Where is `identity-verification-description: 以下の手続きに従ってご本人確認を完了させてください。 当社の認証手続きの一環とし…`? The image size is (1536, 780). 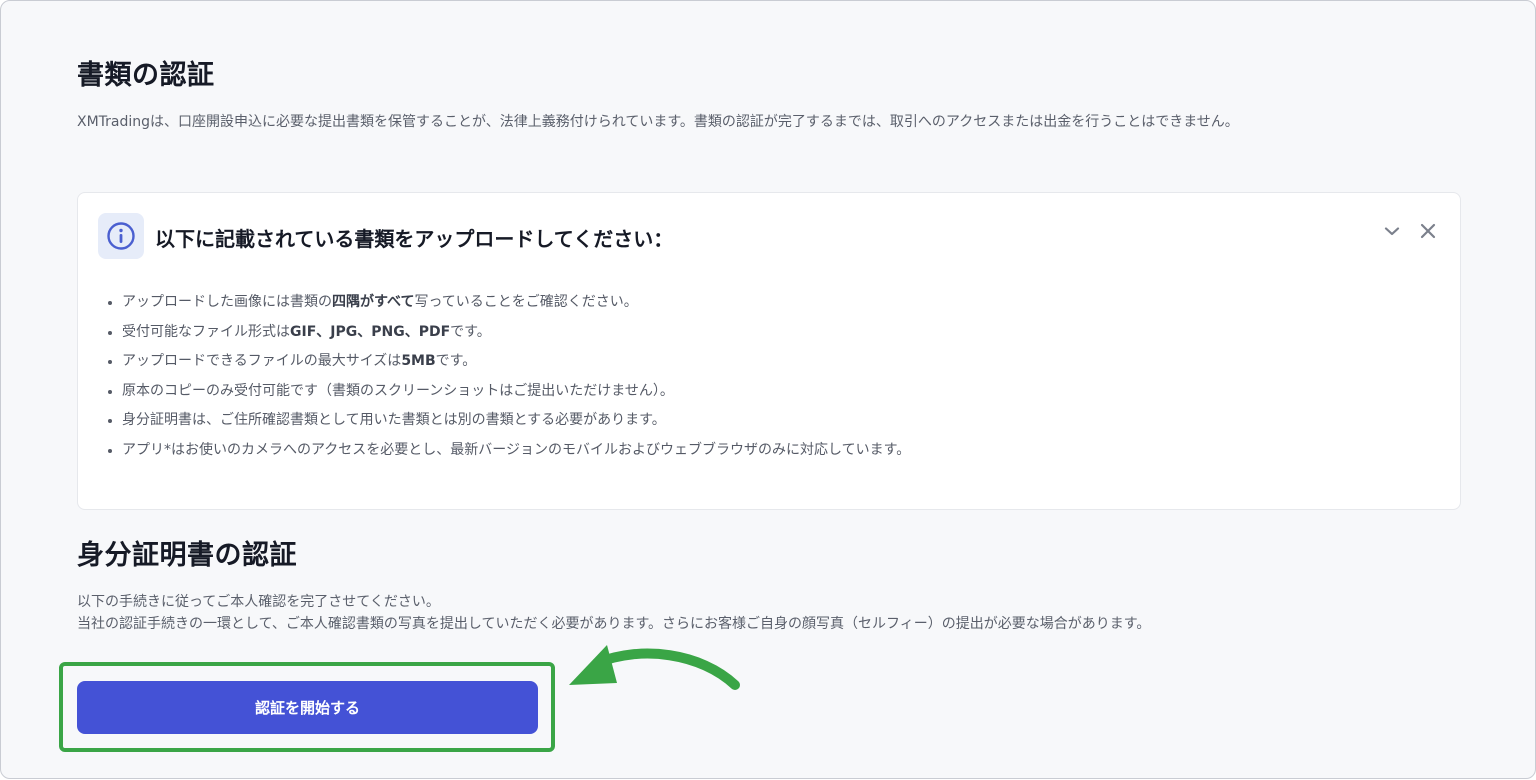 identity-verification-description: 以下の手続きに従ってご本人確認を完了させてください。 当社の認証手続きの一環とし… is located at coordinates (613, 613).